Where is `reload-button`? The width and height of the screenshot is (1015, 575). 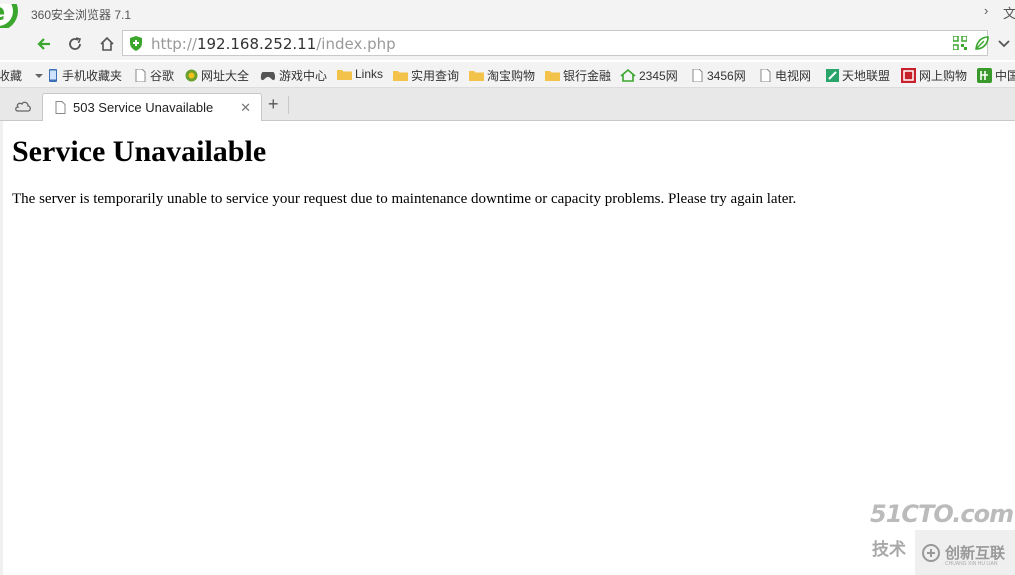 reload-button is located at coordinates (75, 44).